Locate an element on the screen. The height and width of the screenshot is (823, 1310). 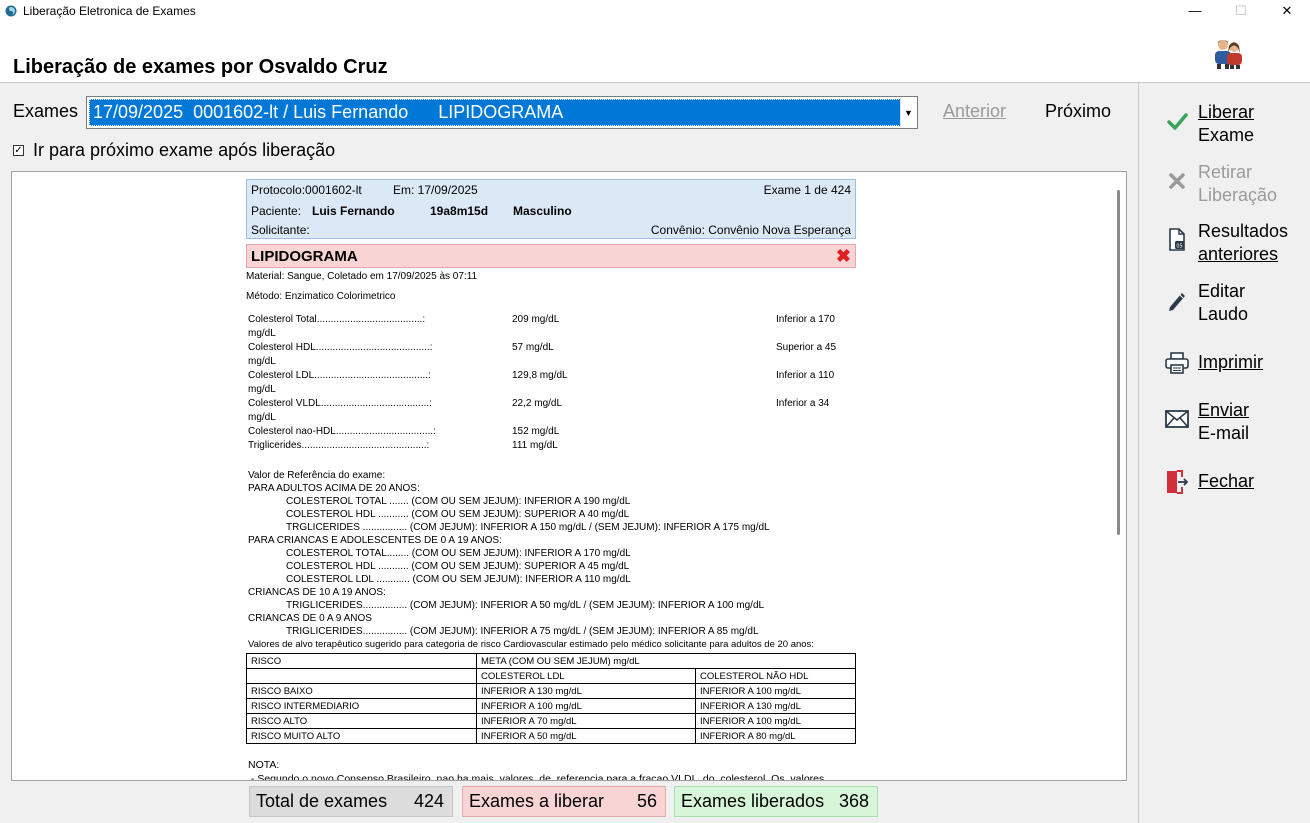
data-emissao: Em: 17/09/2025 is located at coordinates (435, 190).